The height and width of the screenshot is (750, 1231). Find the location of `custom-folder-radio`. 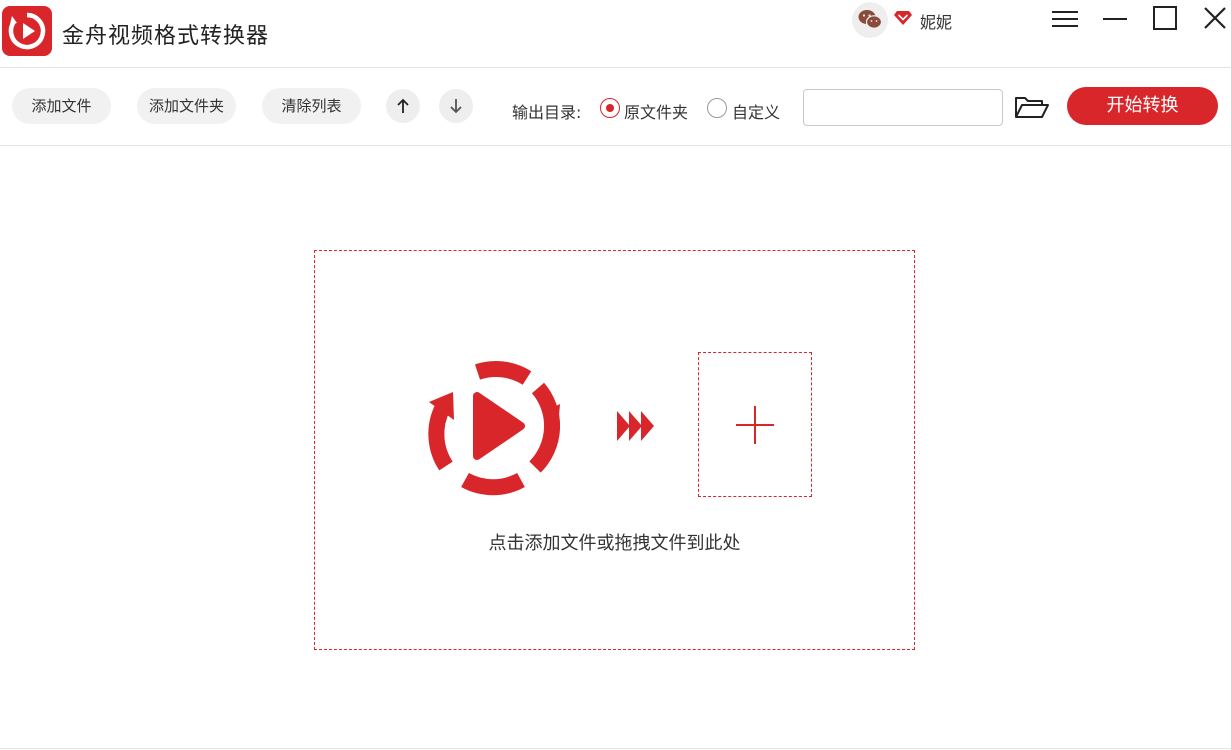

custom-folder-radio is located at coordinates (717, 108).